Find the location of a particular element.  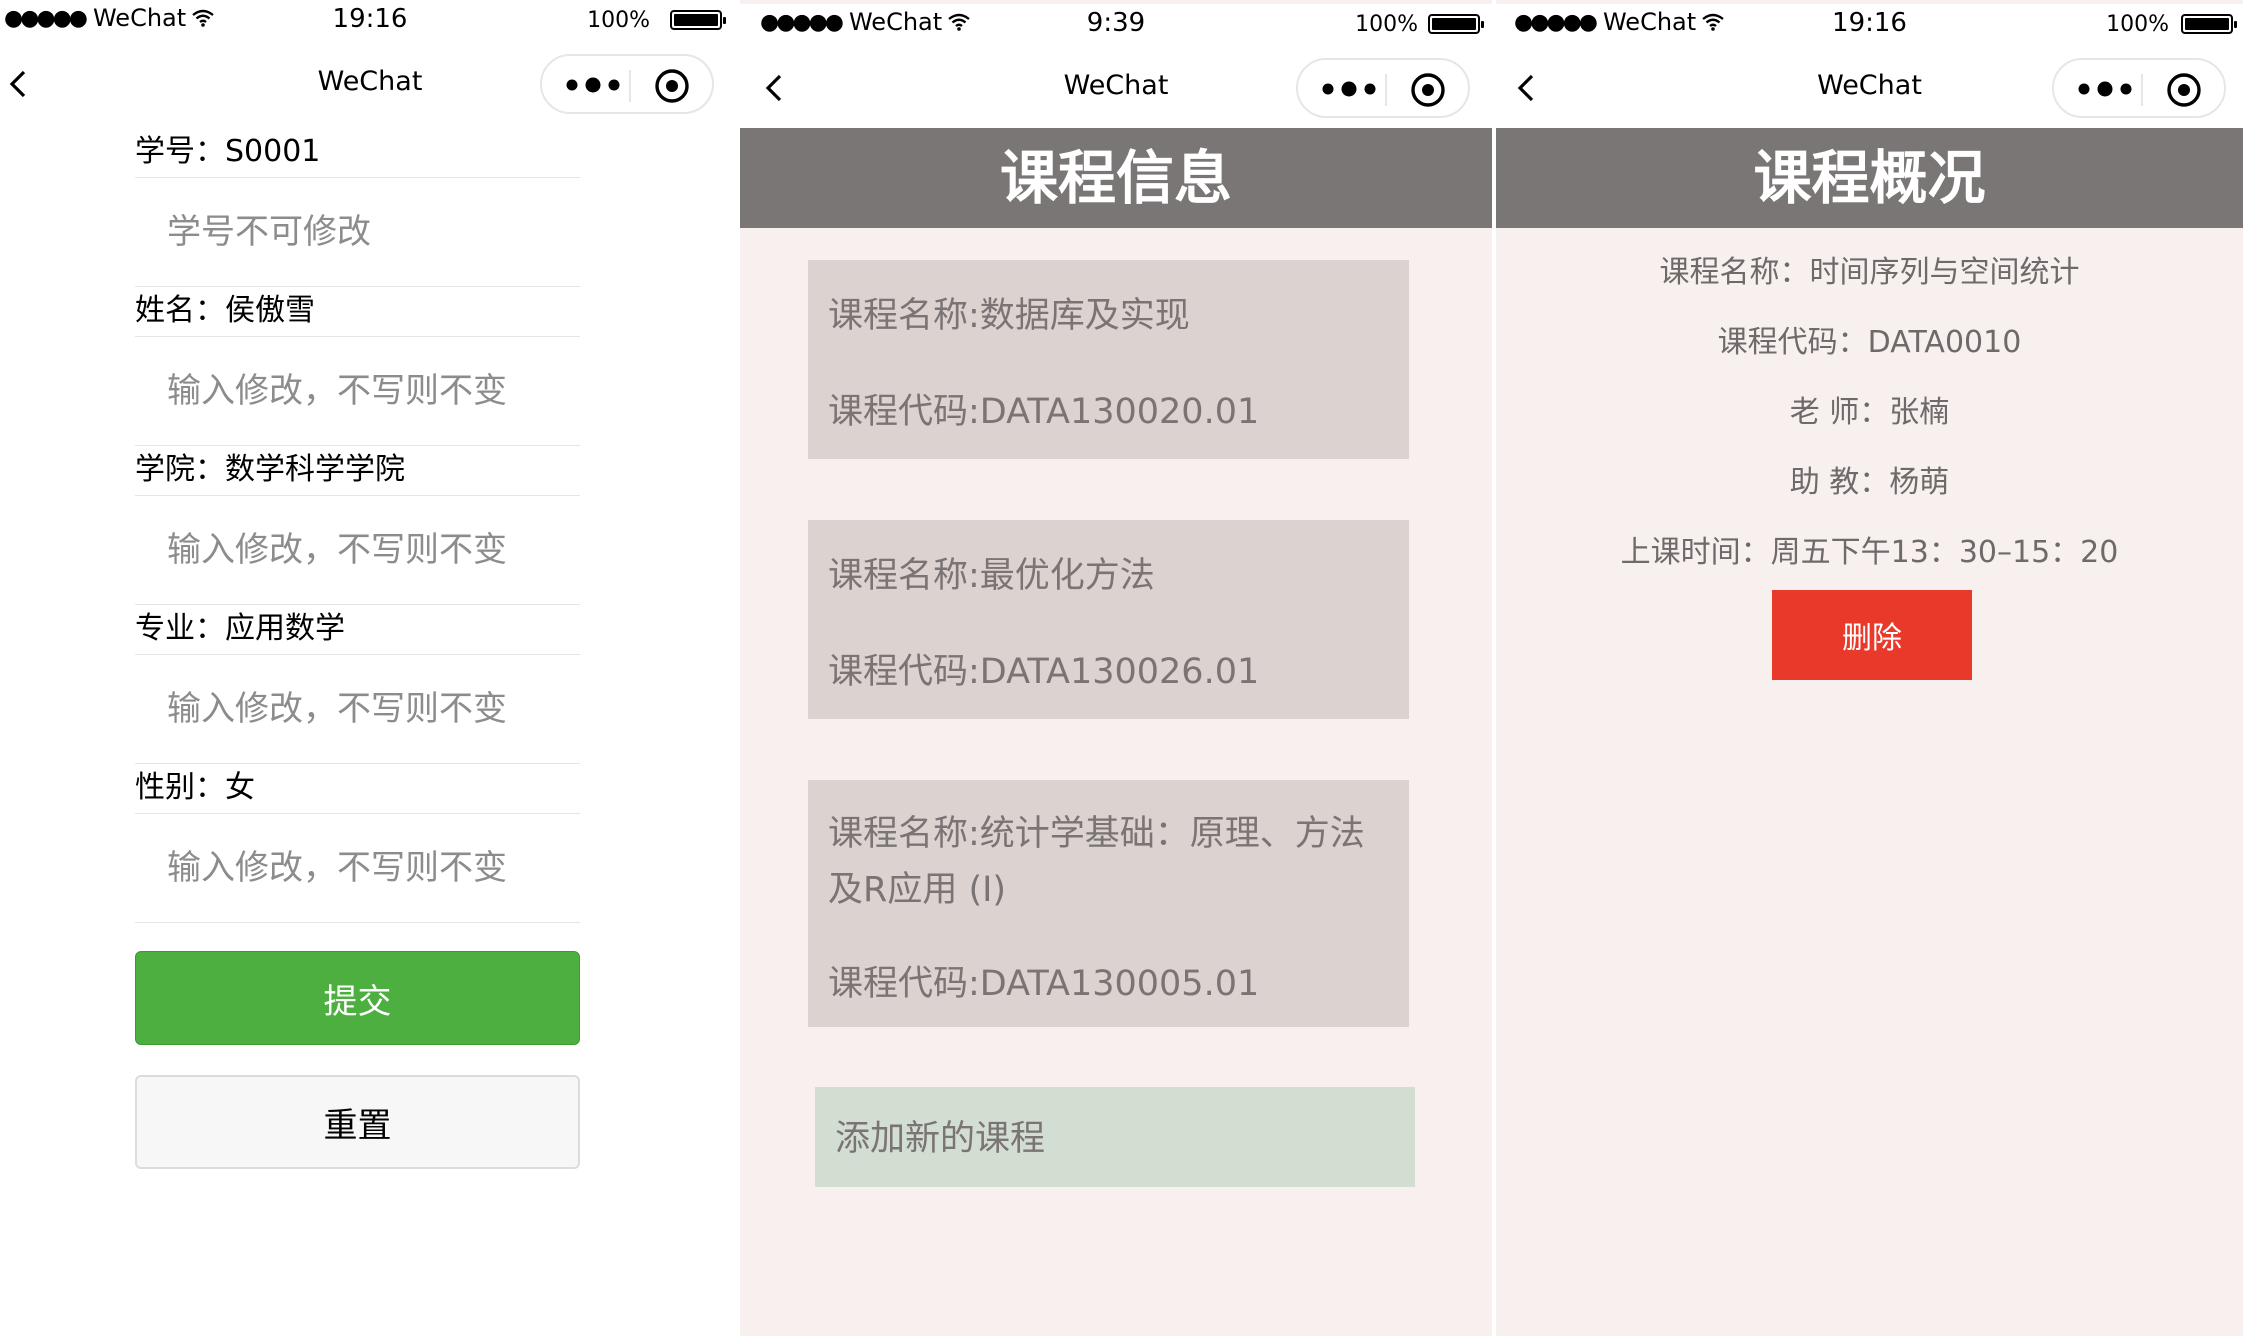

course-code: 课程代码:DATA130020.01 is located at coordinates (1044, 412).